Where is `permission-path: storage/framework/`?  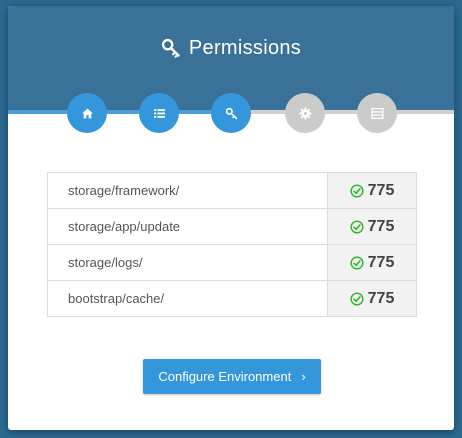
permission-path: storage/framework/ is located at coordinates (124, 190).